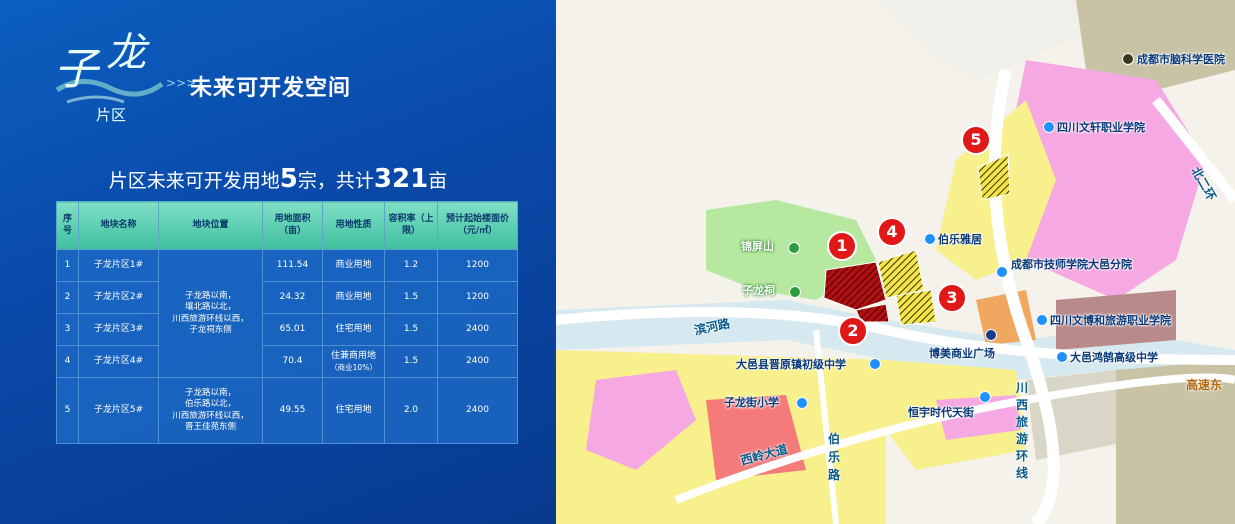 This screenshot has height=524, width=1235. What do you see at coordinates (210, 404) in the screenshot?
I see `location-line: 伯乐路以北，` at bounding box center [210, 404].